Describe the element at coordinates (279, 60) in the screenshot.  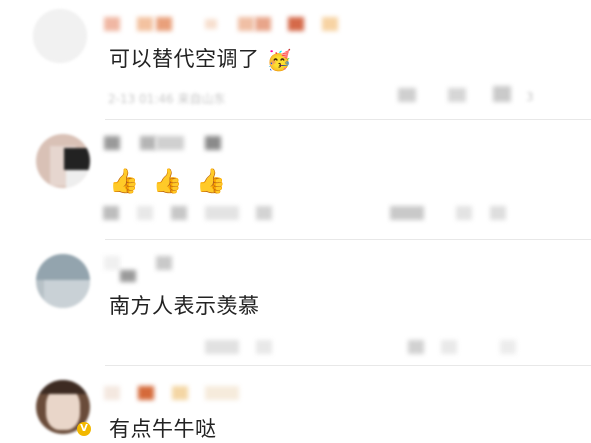
I see `party-face-icon: 🥳` at that location.